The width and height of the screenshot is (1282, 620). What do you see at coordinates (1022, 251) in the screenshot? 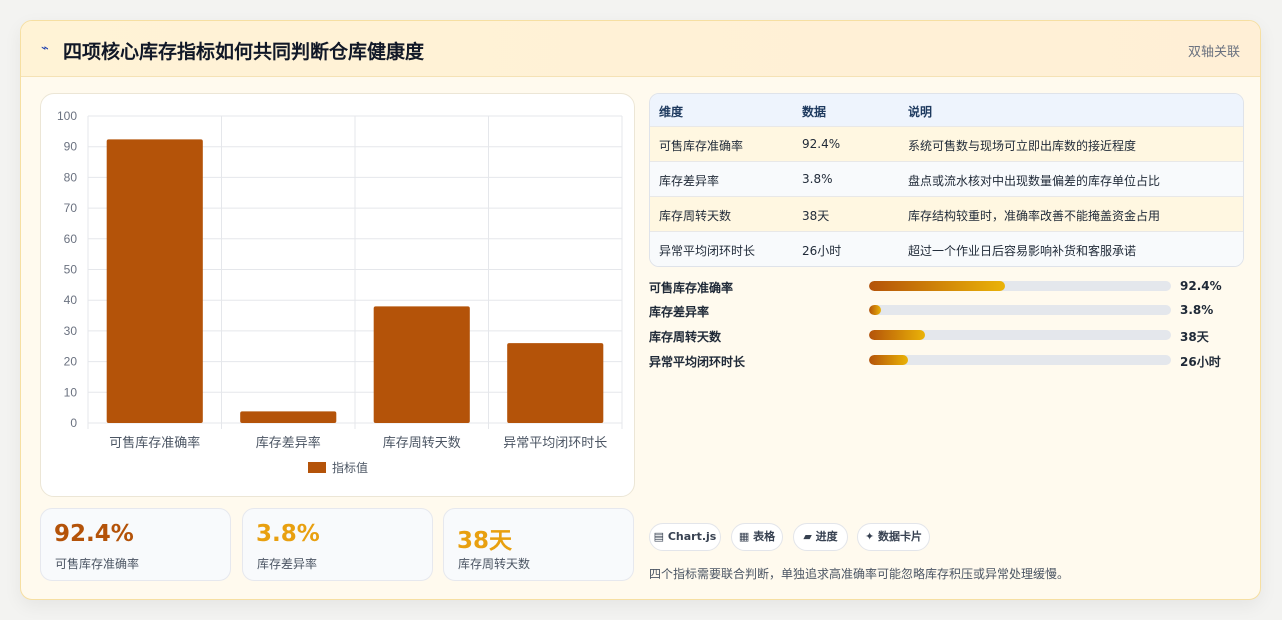
I see `table-cell: 超过一个作业日后容易影响补货和客服承诺` at bounding box center [1022, 251].